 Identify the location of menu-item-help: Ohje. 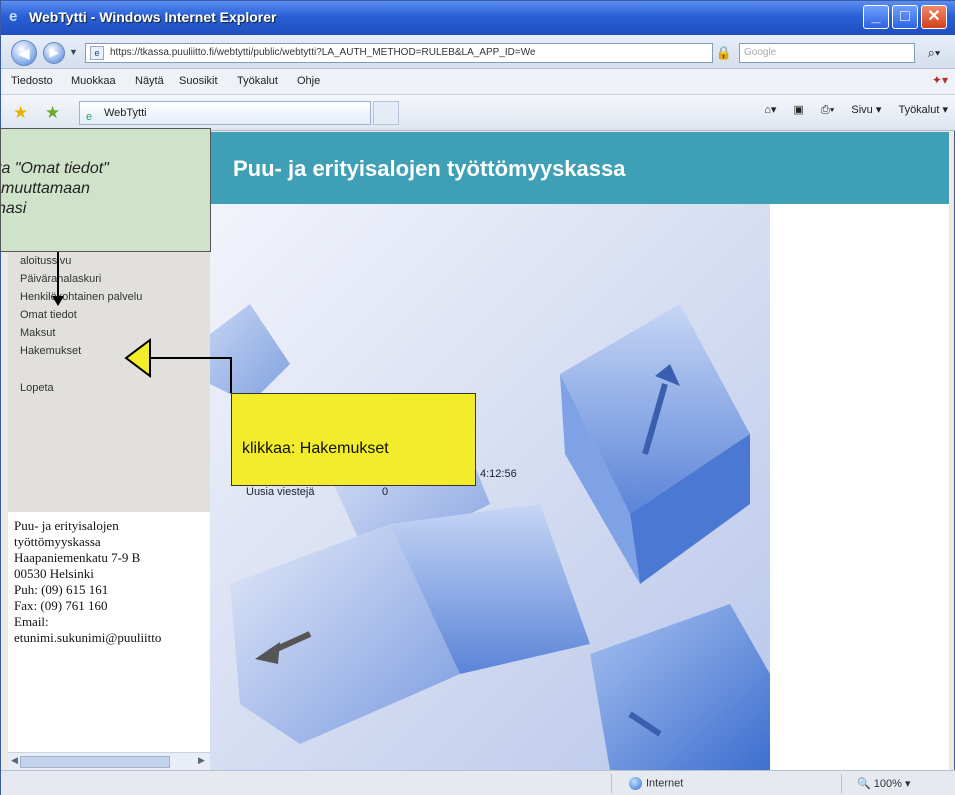
(308, 81).